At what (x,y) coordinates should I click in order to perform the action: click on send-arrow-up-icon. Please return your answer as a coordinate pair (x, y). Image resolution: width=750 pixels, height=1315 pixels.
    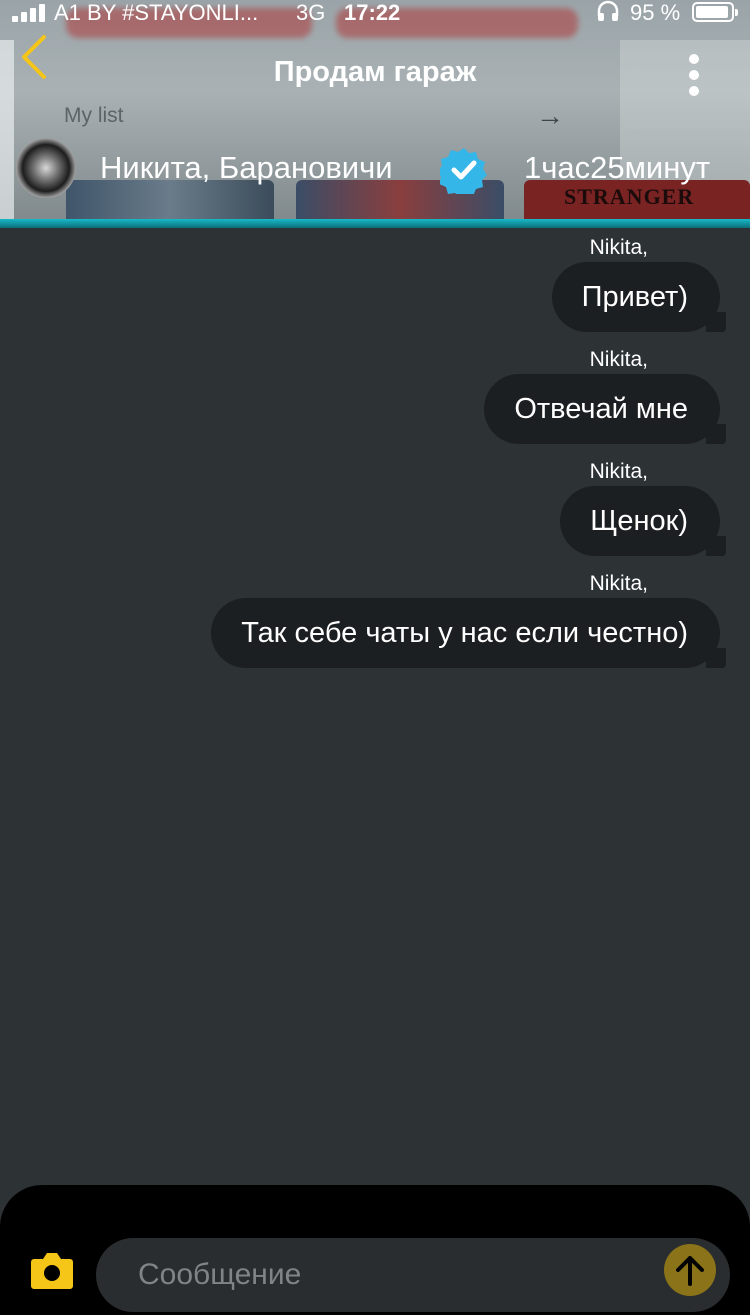
    Looking at the image, I should click on (690, 1270).